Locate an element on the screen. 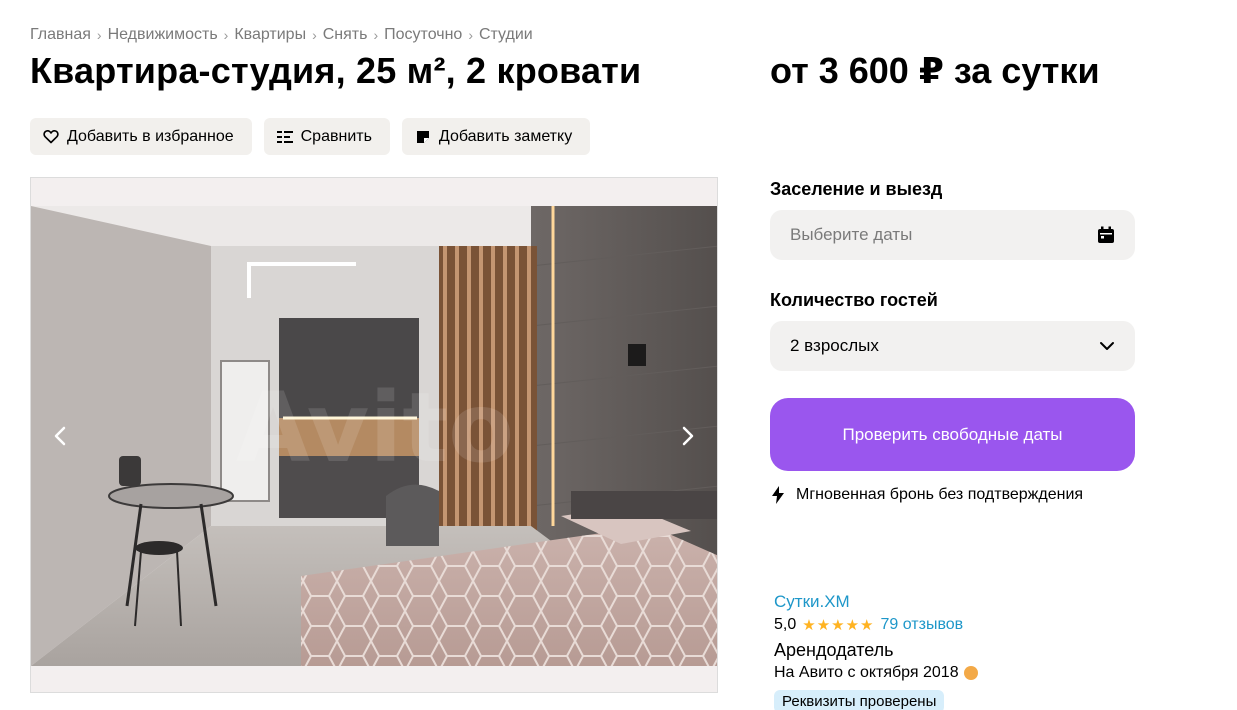 The height and width of the screenshot is (710, 1237). note-icon is located at coordinates (423, 137).